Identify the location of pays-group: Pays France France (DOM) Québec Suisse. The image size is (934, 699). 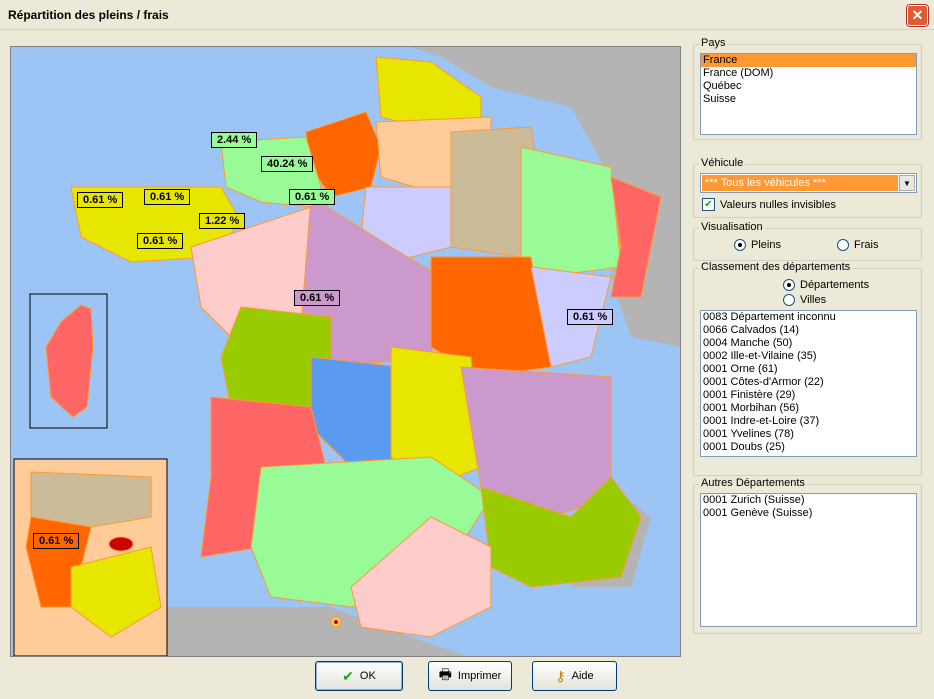
(807, 88).